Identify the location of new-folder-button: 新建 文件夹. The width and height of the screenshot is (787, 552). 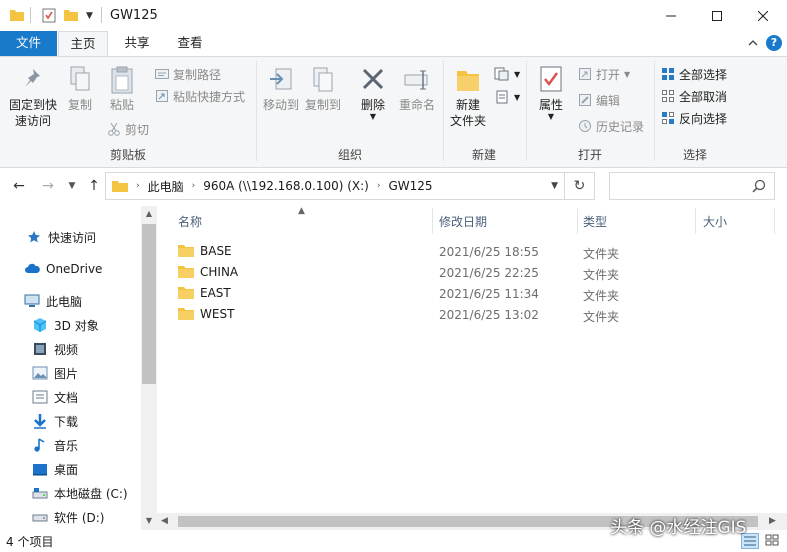
(468, 96).